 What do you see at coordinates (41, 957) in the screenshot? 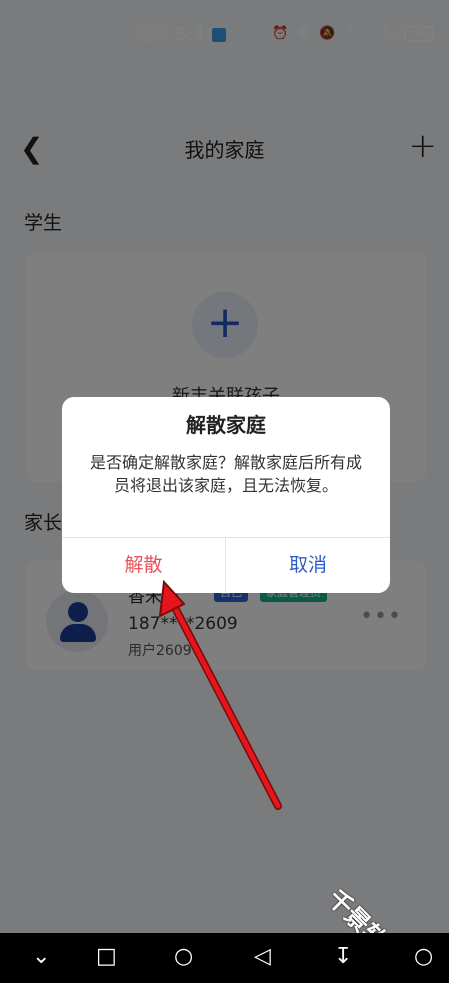
I see `collapse-icon: ⌄` at bounding box center [41, 957].